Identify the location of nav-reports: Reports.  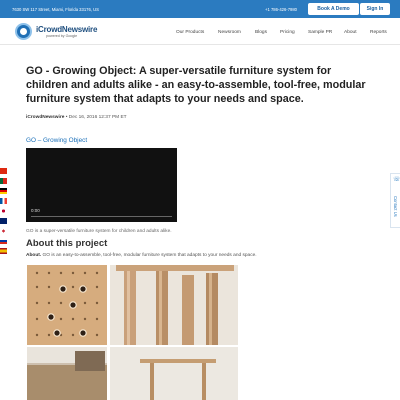
(378, 32).